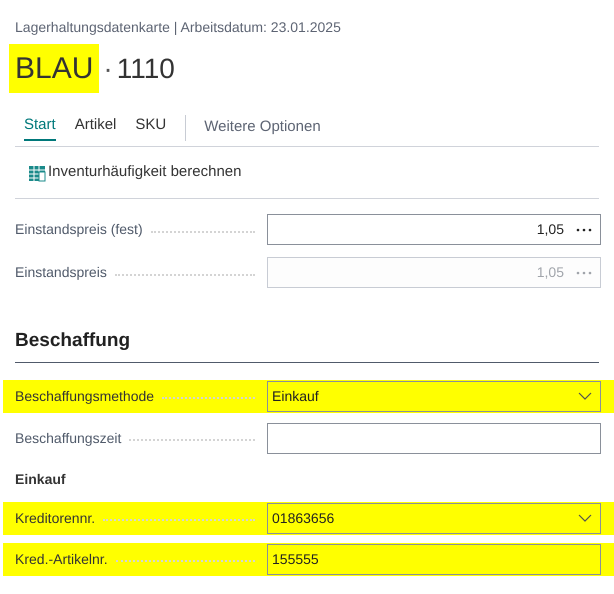 The height and width of the screenshot is (594, 614). Describe the element at coordinates (40, 127) in the screenshot. I see `tab: Start` at that location.